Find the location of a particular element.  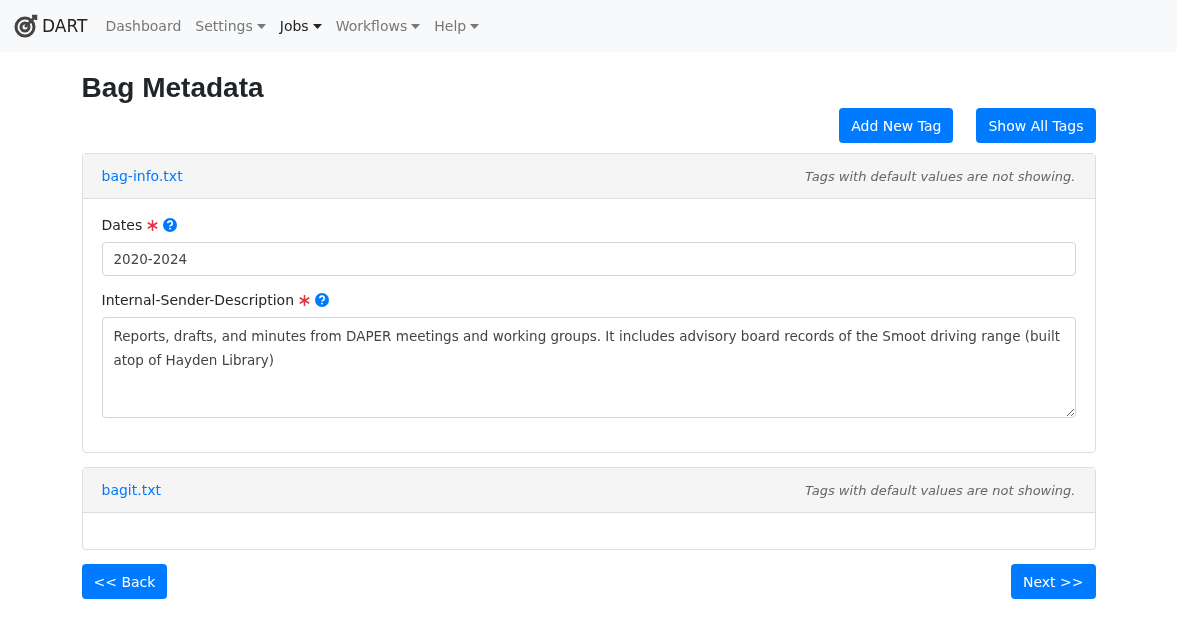

input-field: 2020-2024 is located at coordinates (588, 259).